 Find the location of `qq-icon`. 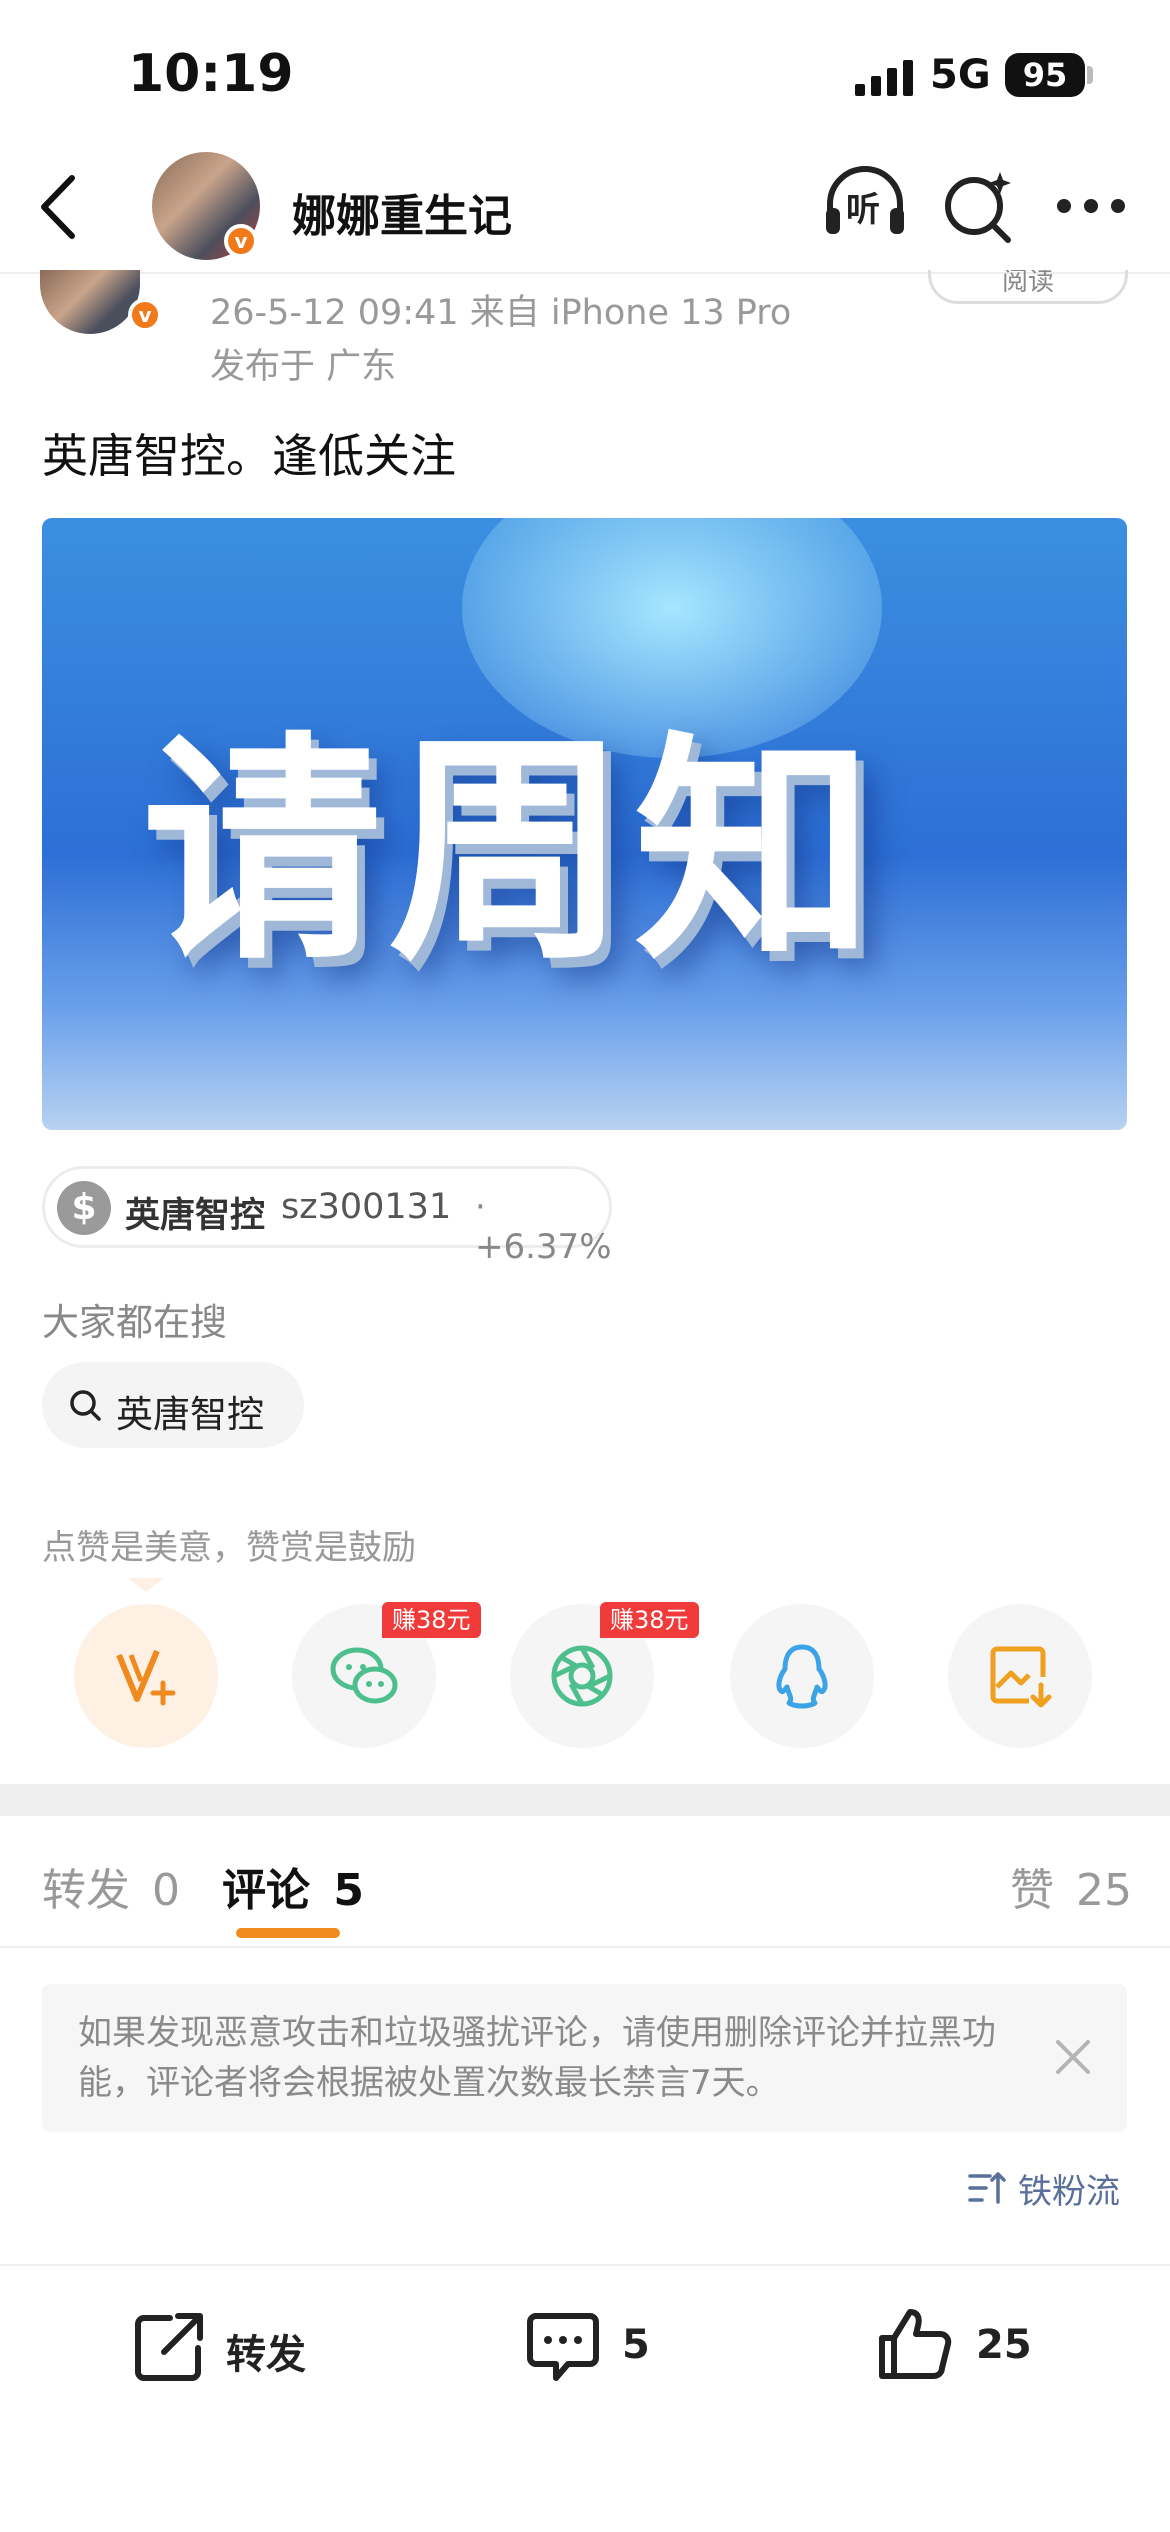

qq-icon is located at coordinates (802, 1676).